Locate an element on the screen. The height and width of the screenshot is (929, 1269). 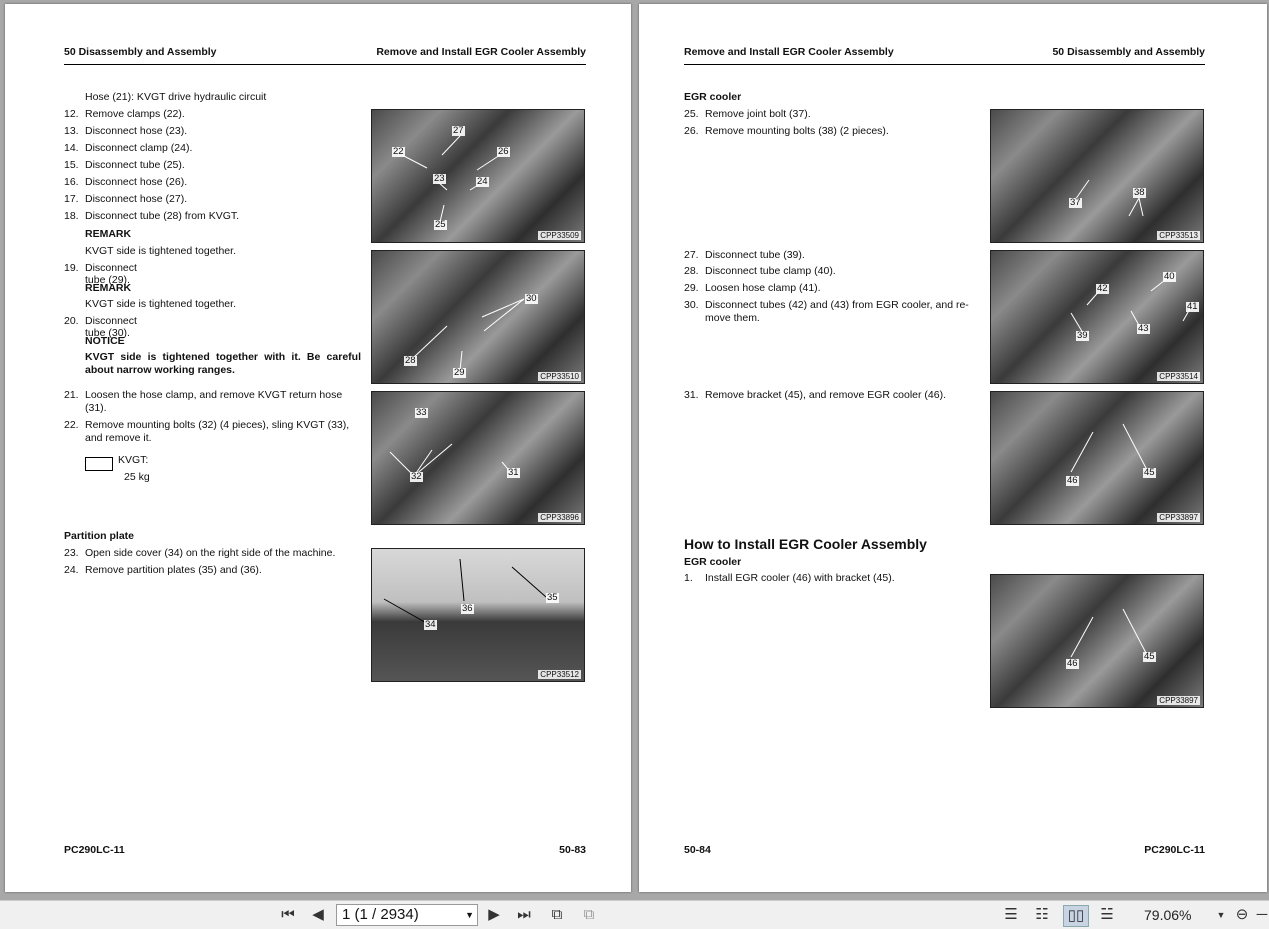
weight-icon is located at coordinates (99, 464).